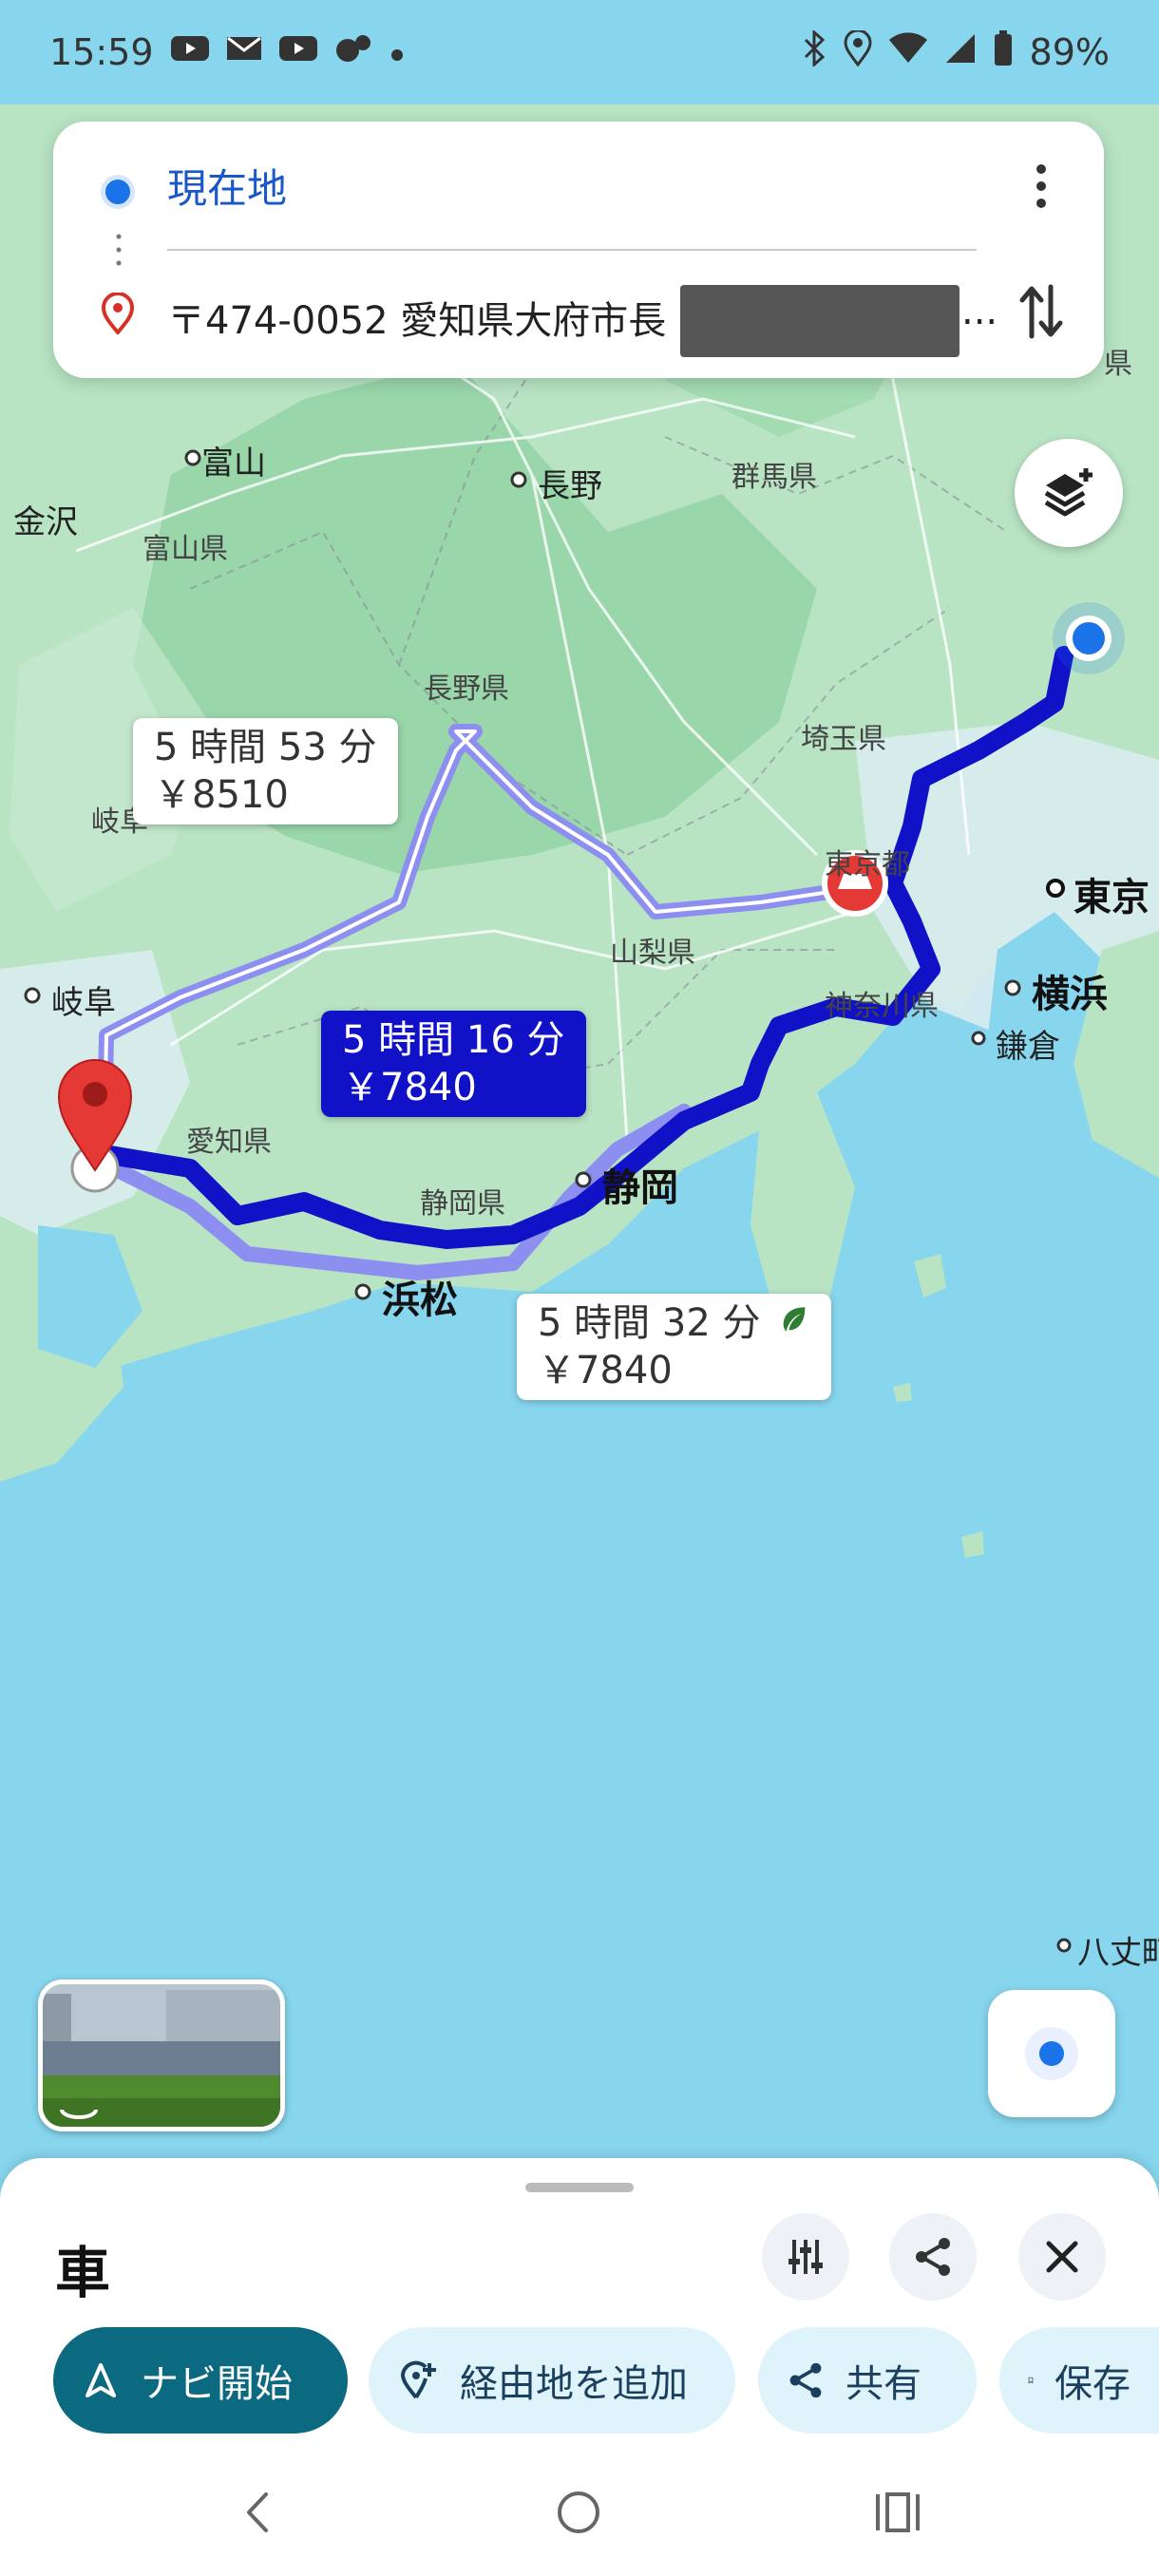 This screenshot has width=1159, height=2576. I want to click on redaction-box, so click(820, 321).